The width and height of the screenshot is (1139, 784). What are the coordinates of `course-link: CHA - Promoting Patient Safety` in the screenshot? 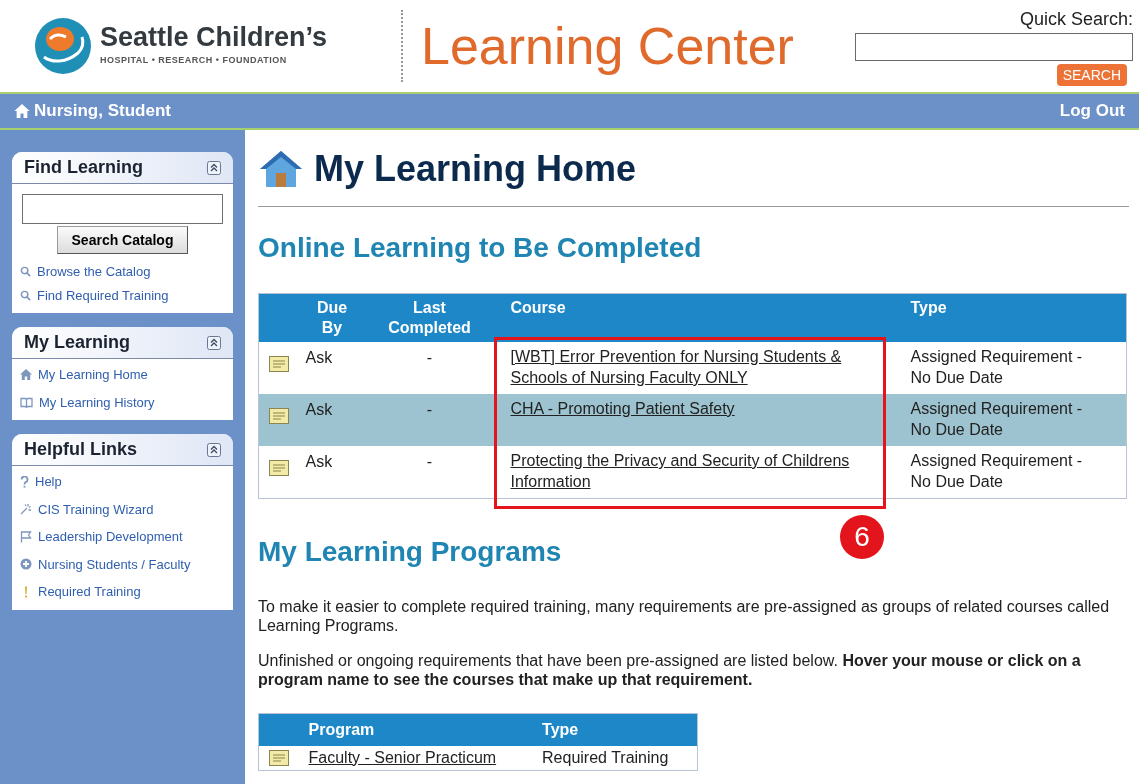 It's located at (697, 408).